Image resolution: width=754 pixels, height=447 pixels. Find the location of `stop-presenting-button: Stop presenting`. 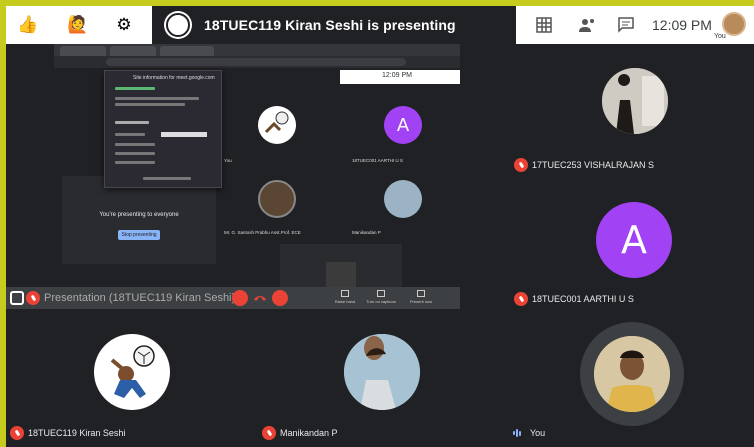

stop-presenting-button: Stop presenting is located at coordinates (139, 235).